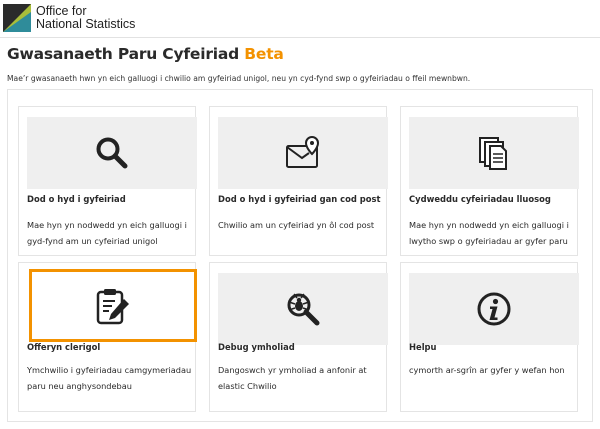 Image resolution: width=600 pixels, height=429 pixels. Describe the element at coordinates (256, 347) in the screenshot. I see `card-title: Debug ymholiad` at that location.